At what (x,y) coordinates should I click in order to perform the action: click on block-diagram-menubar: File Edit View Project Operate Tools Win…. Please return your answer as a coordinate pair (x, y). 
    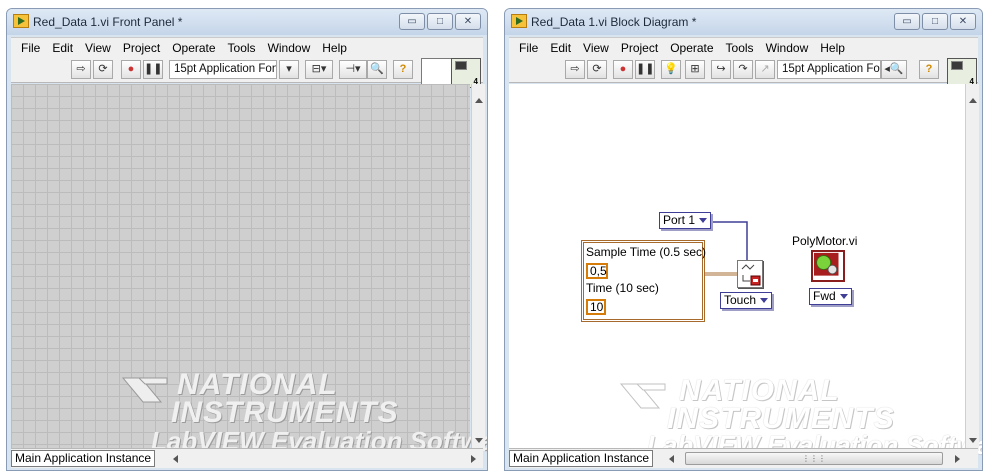
    Looking at the image, I should click on (743, 47).